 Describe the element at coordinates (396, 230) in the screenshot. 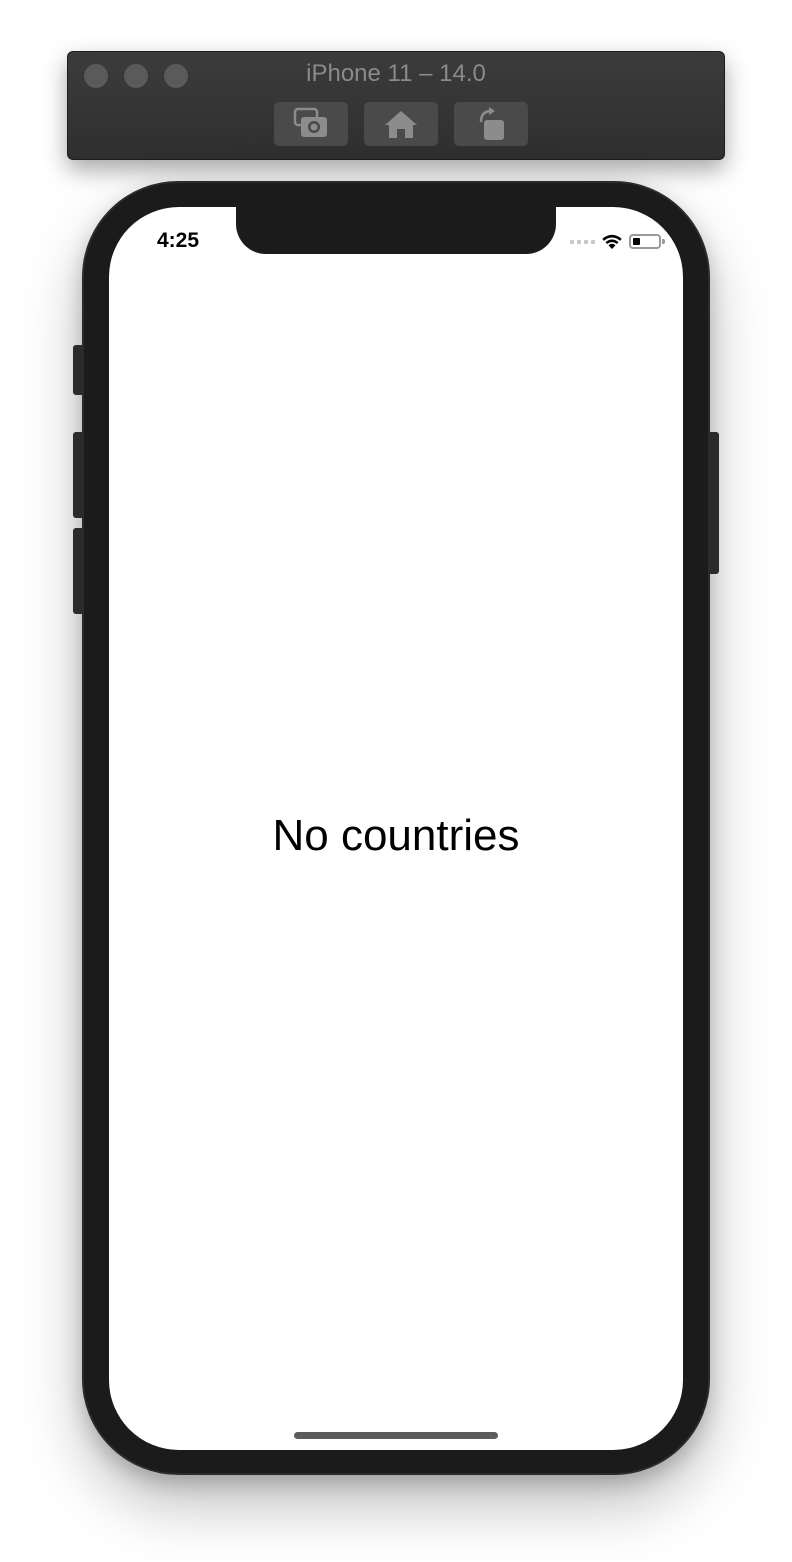

I see `notch` at that location.